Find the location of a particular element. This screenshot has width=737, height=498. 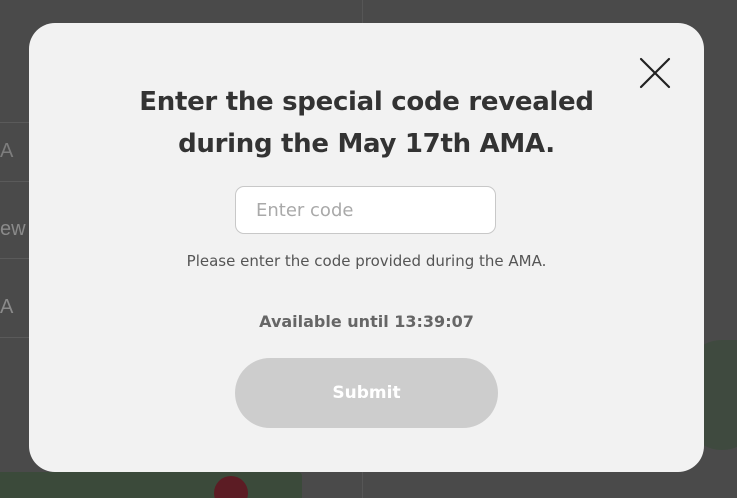

background-card is located at coordinates (151, 485).